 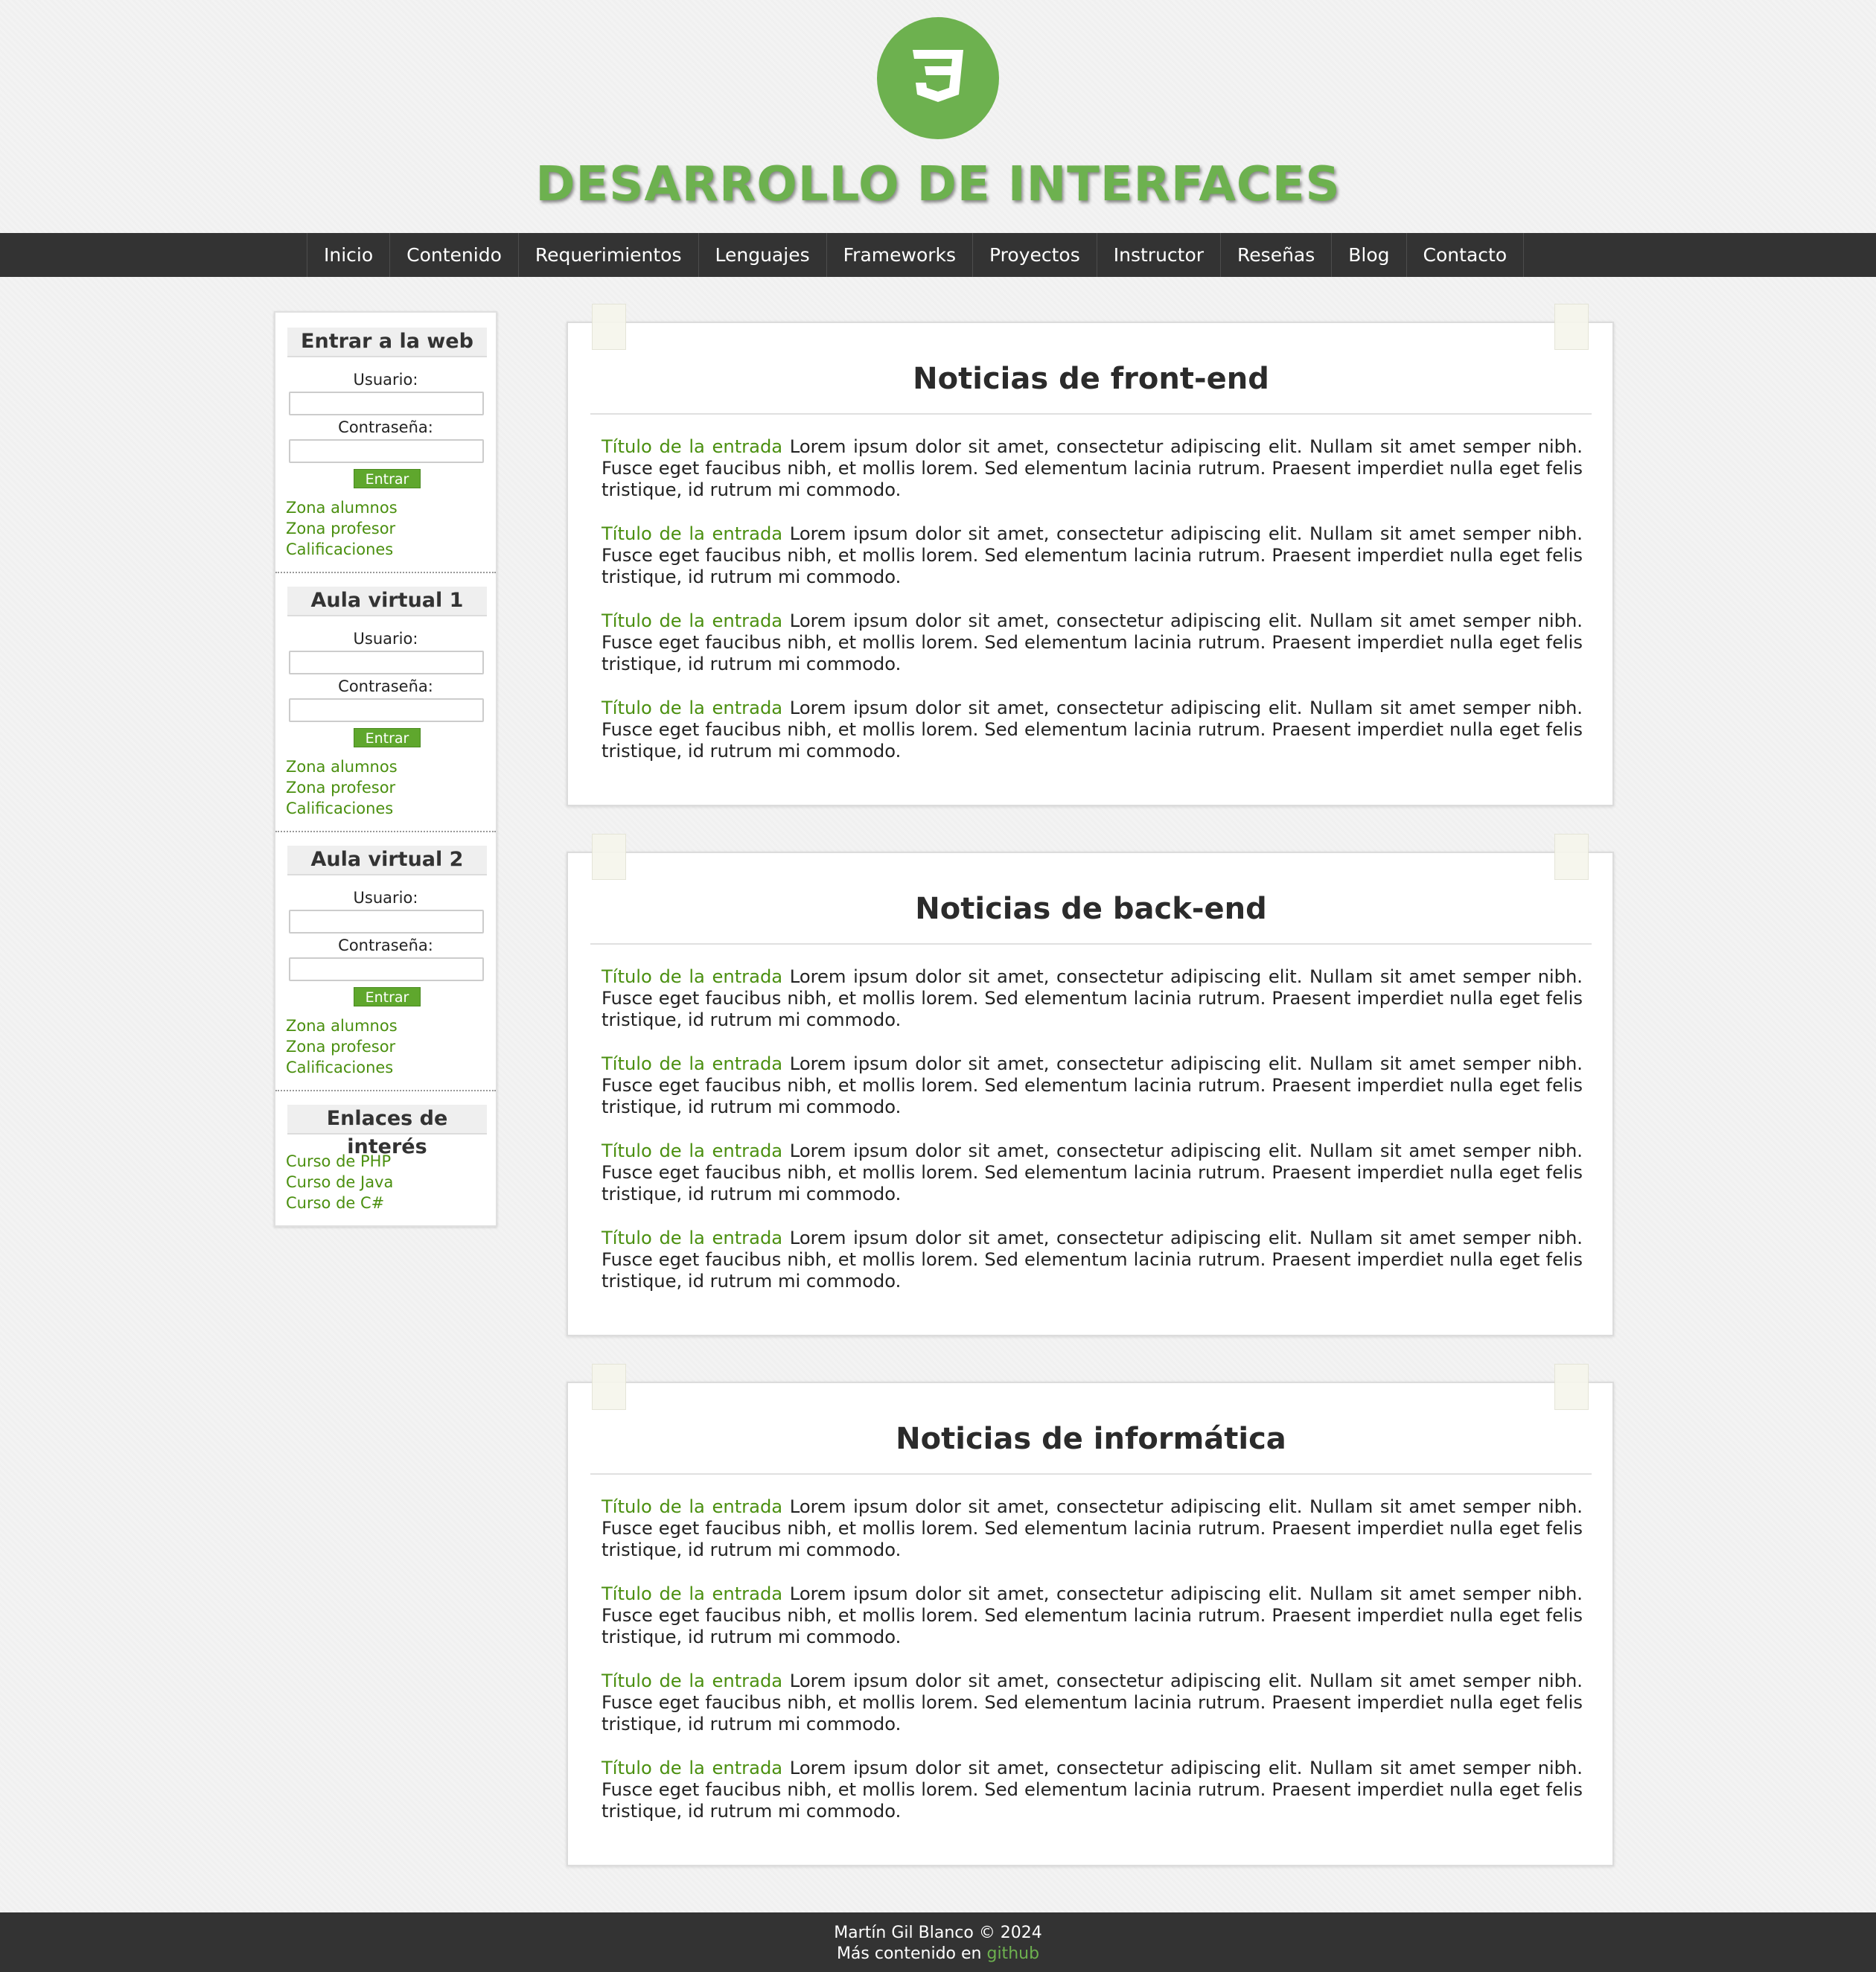 What do you see at coordinates (1091, 1439) in the screenshot?
I see `card-title: Noticias de informática` at bounding box center [1091, 1439].